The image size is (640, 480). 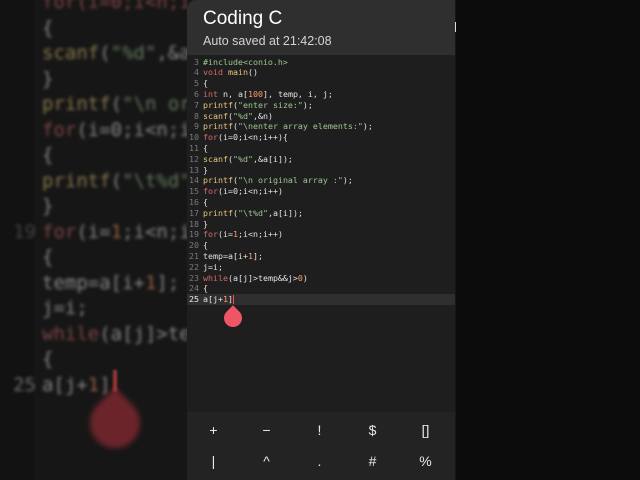 What do you see at coordinates (272, 158) in the screenshot?
I see `code-token: ,&a[i]);` at bounding box center [272, 158].